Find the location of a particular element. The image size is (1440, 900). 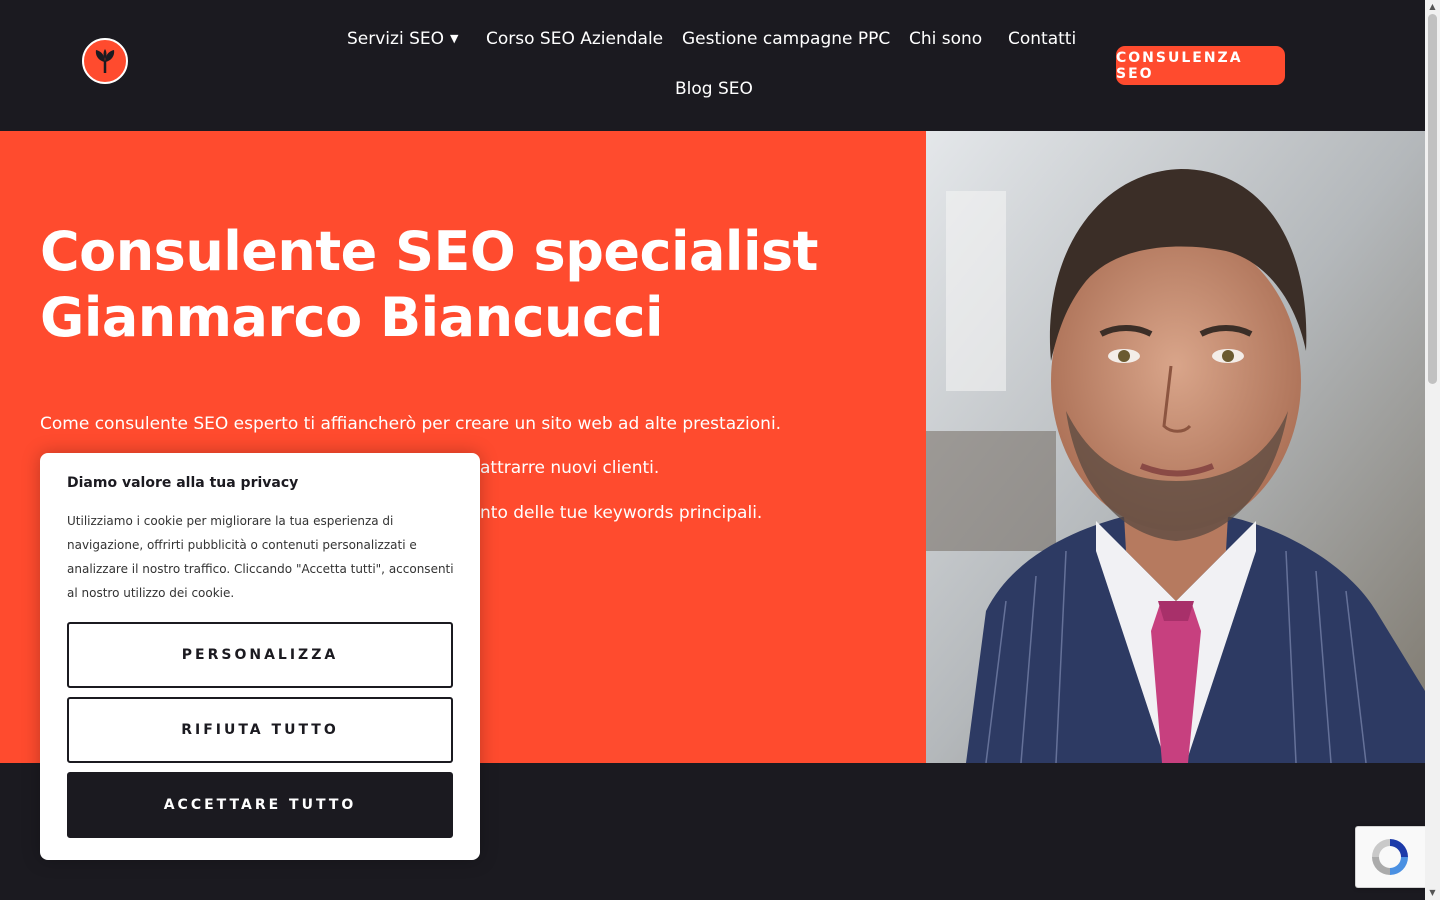

scroll-up-arrow-icon: ▲ is located at coordinates (1432, 6).